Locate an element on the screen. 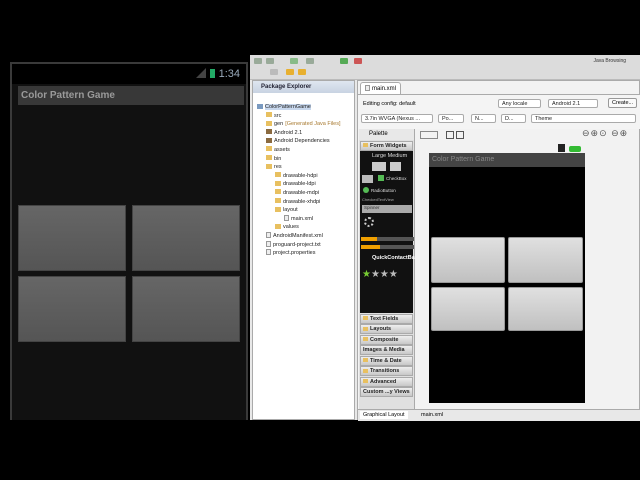 This screenshot has height=480, width=640. tree-item: src is located at coordinates (303, 116).